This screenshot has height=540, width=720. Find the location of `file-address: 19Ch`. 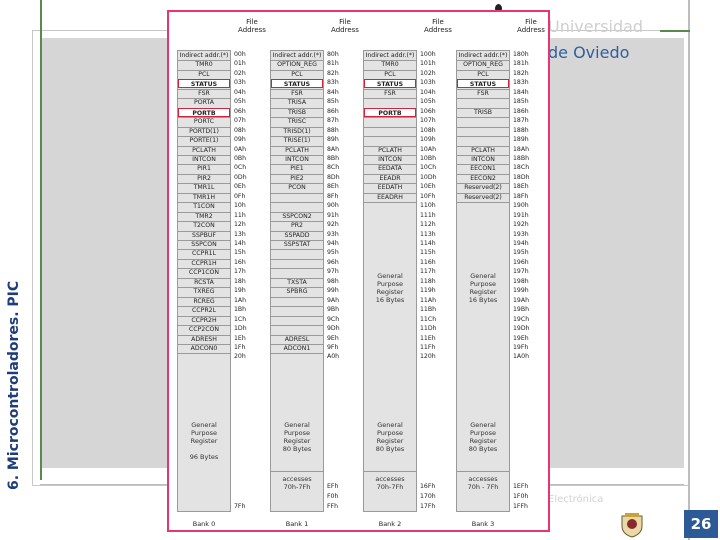

file-address: 19Ch is located at coordinates (521, 319).